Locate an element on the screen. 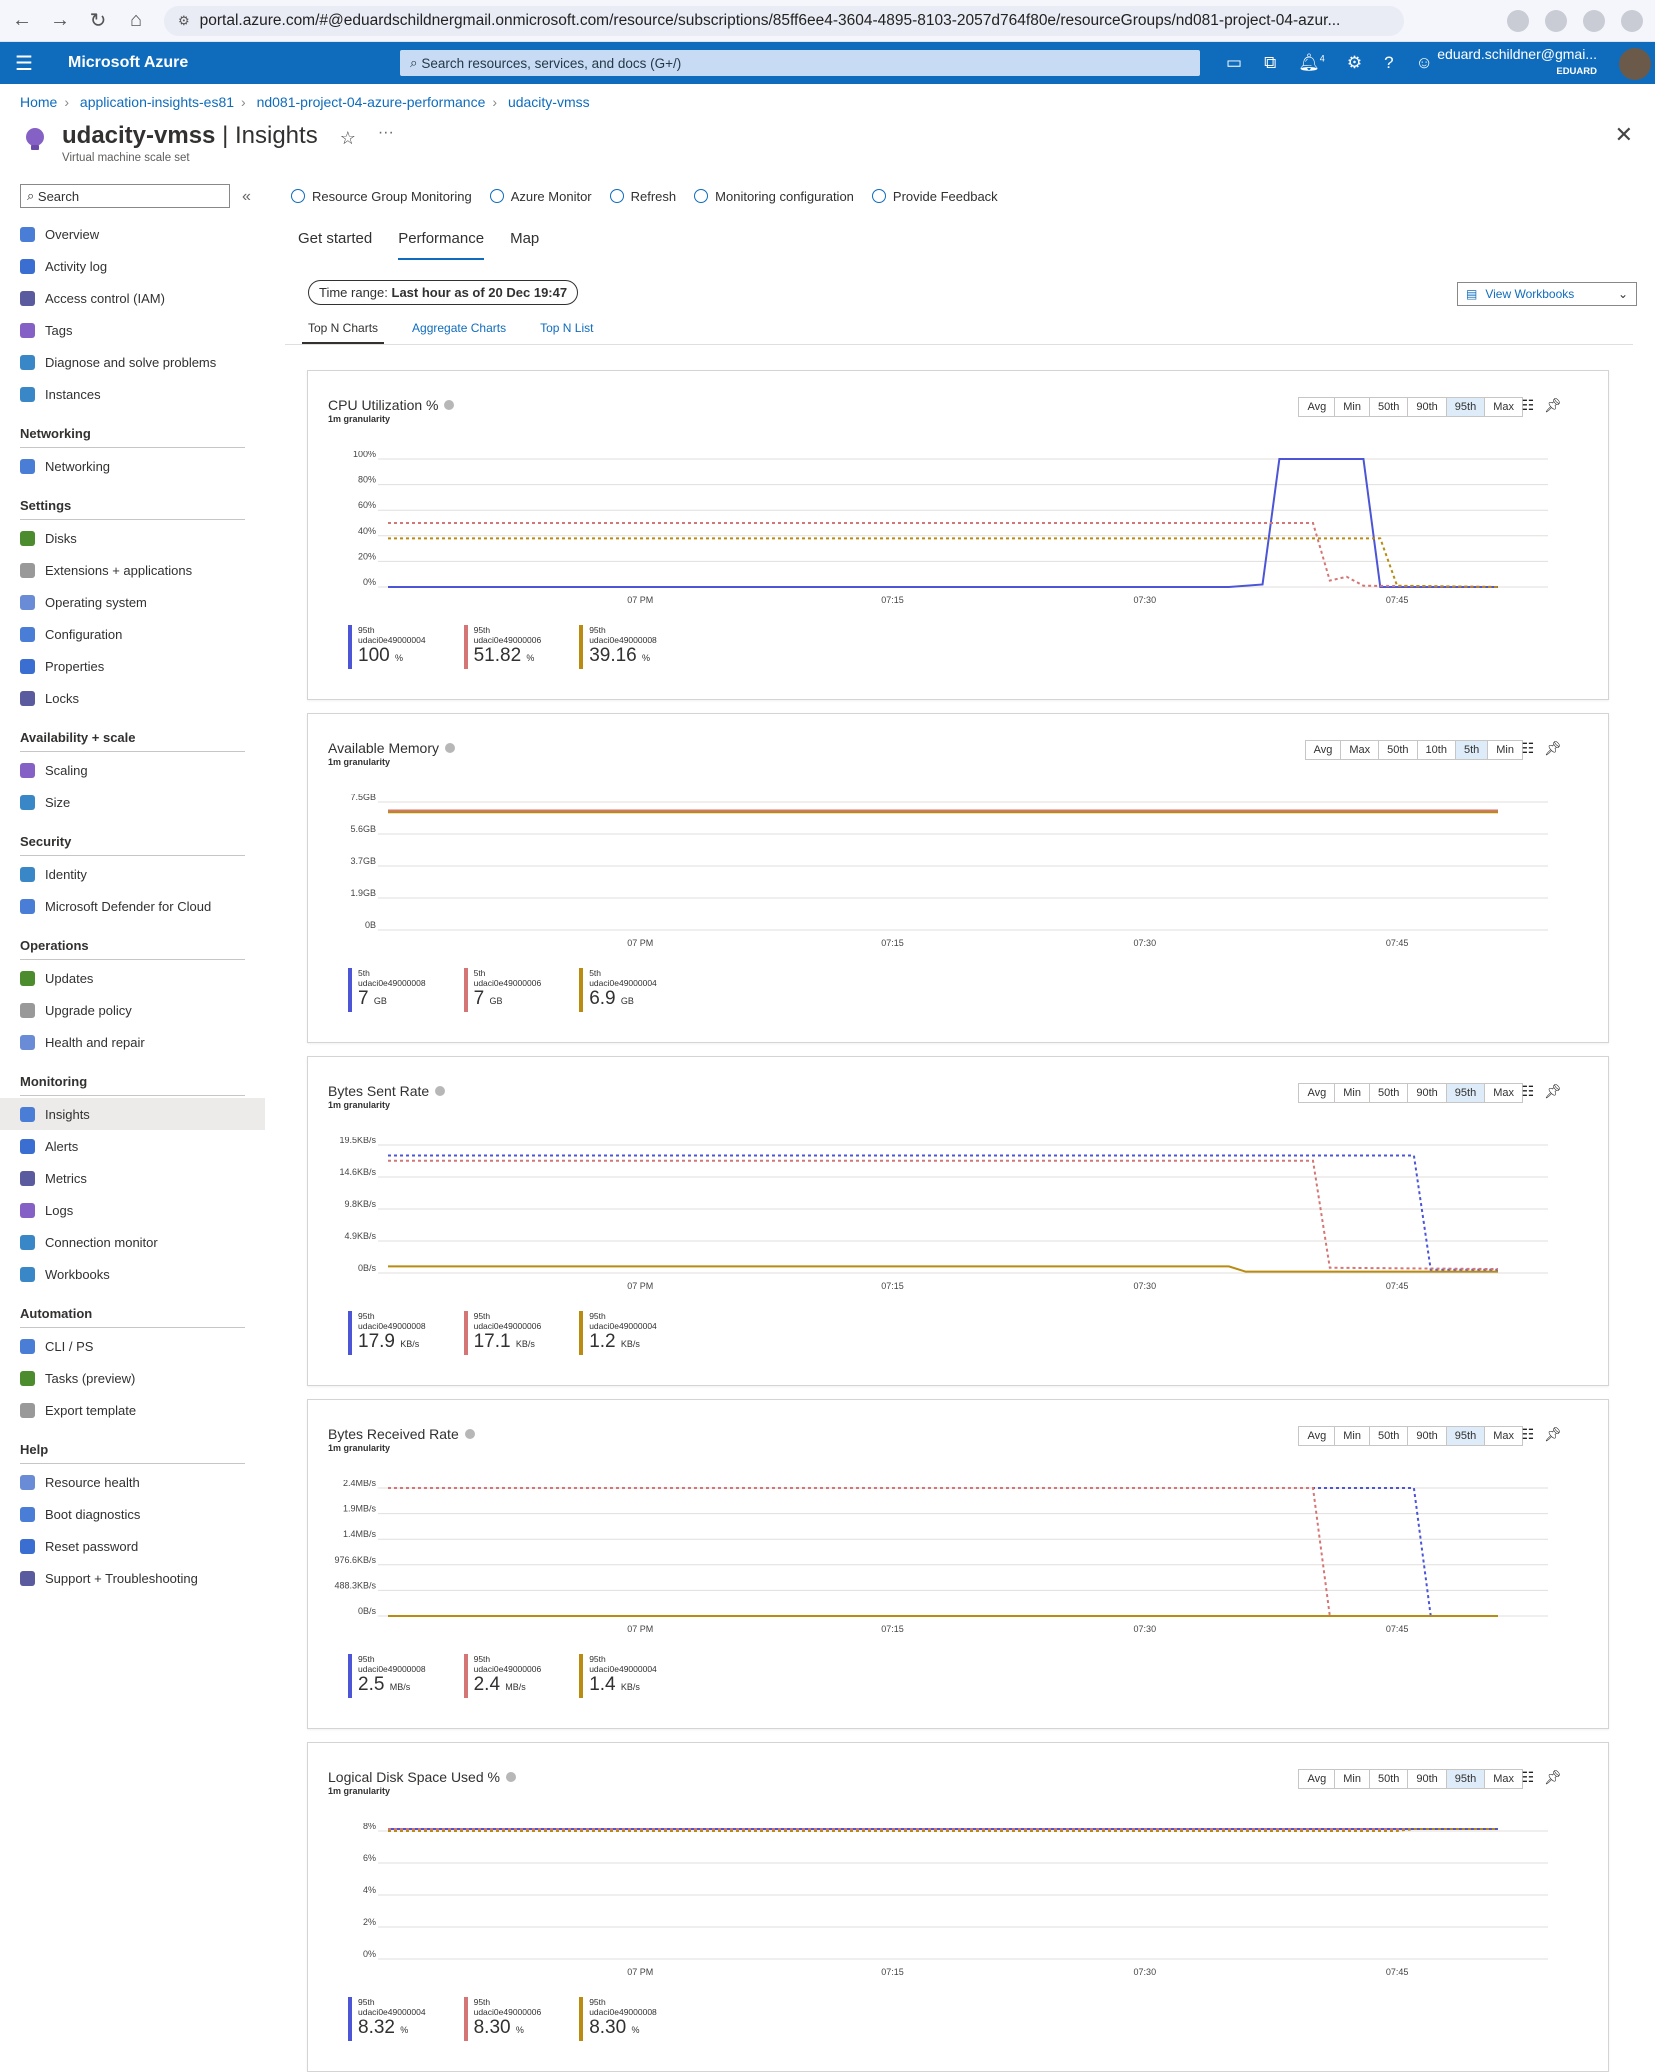  breadcrumb-vmss: udacity-vmss is located at coordinates (549, 102).